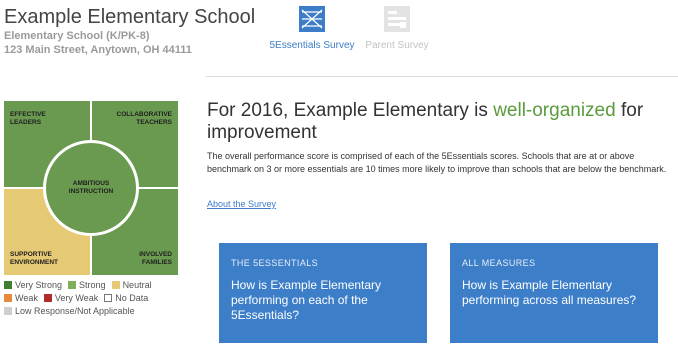  Describe the element at coordinates (77, 36) in the screenshot. I see `school-type: Elementary School (K/PK-8)` at that location.